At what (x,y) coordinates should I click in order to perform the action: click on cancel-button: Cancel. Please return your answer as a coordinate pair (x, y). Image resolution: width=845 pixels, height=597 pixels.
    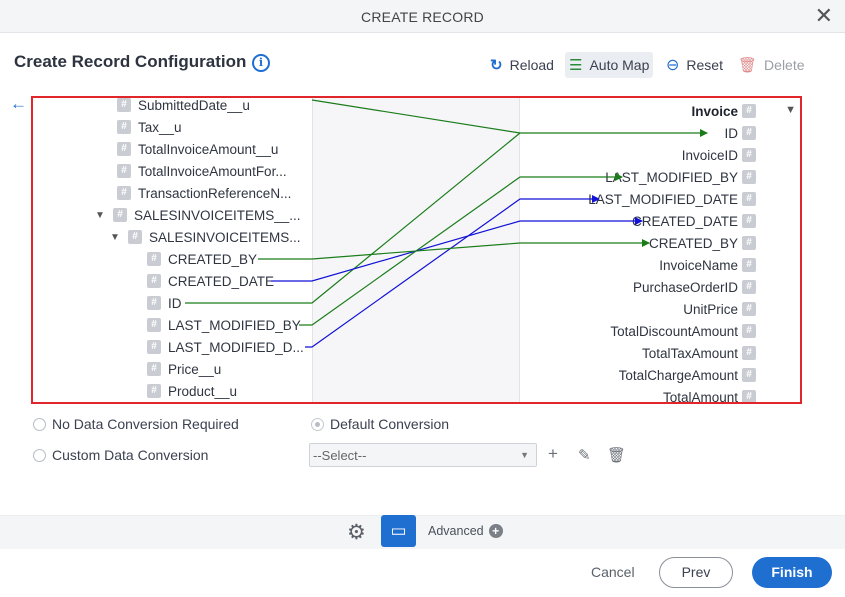
    Looking at the image, I should click on (613, 572).